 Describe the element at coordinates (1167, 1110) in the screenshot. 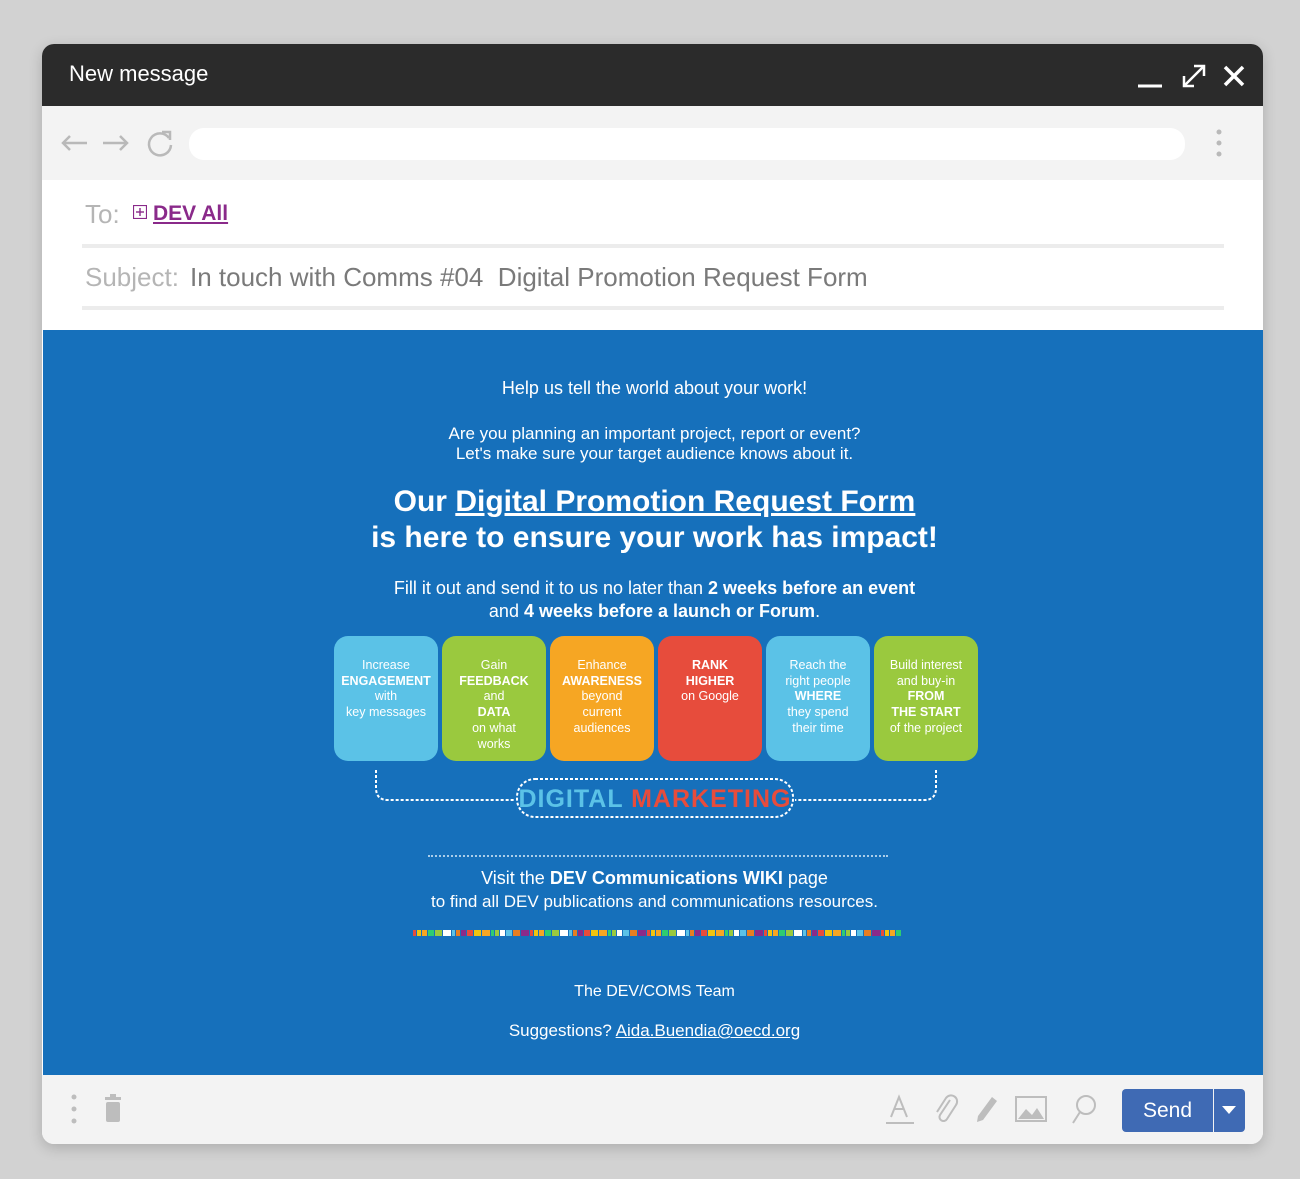

I see `send-button: Send` at that location.